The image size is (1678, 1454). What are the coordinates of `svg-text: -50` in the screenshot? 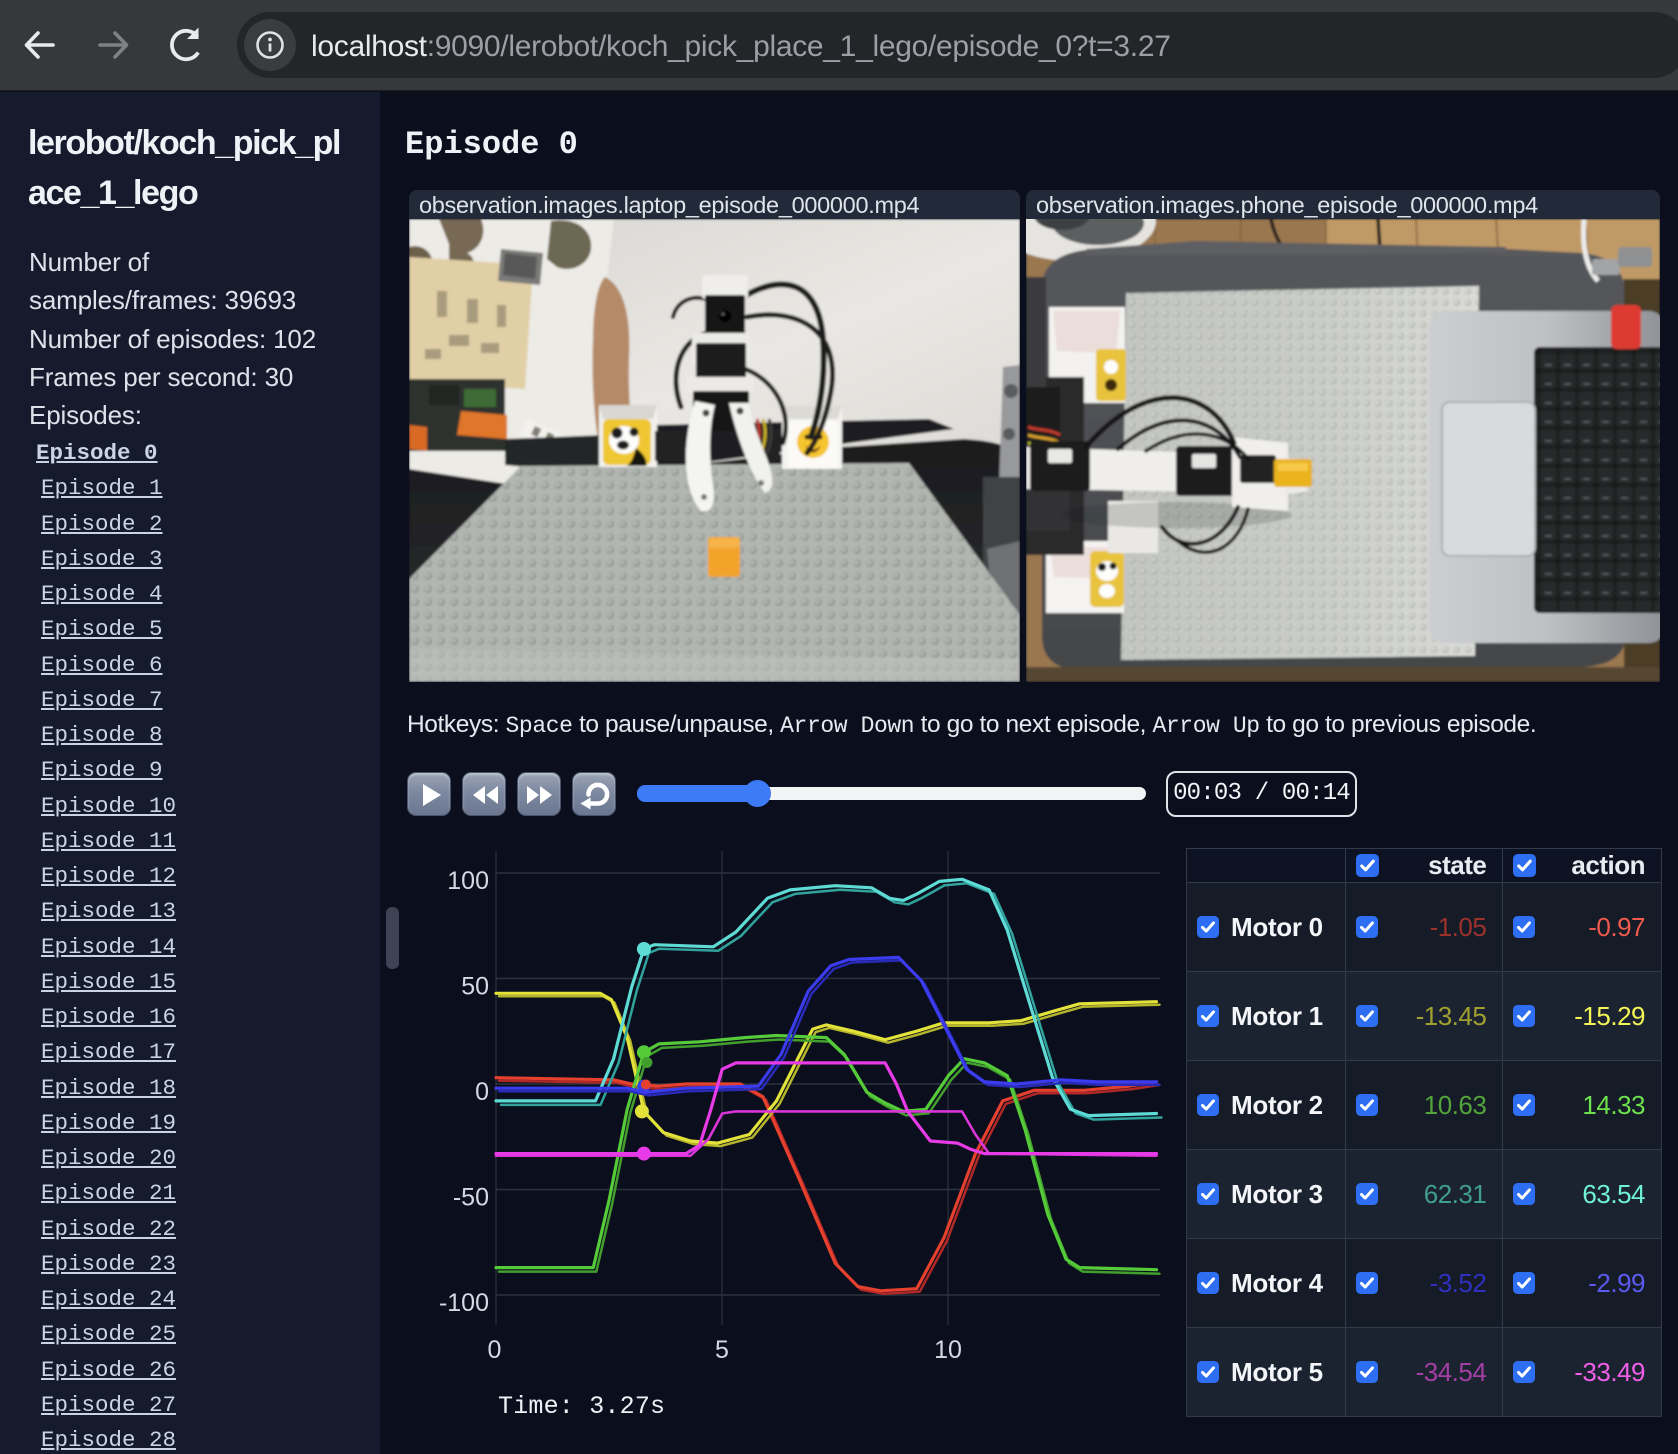 It's located at (471, 1198).